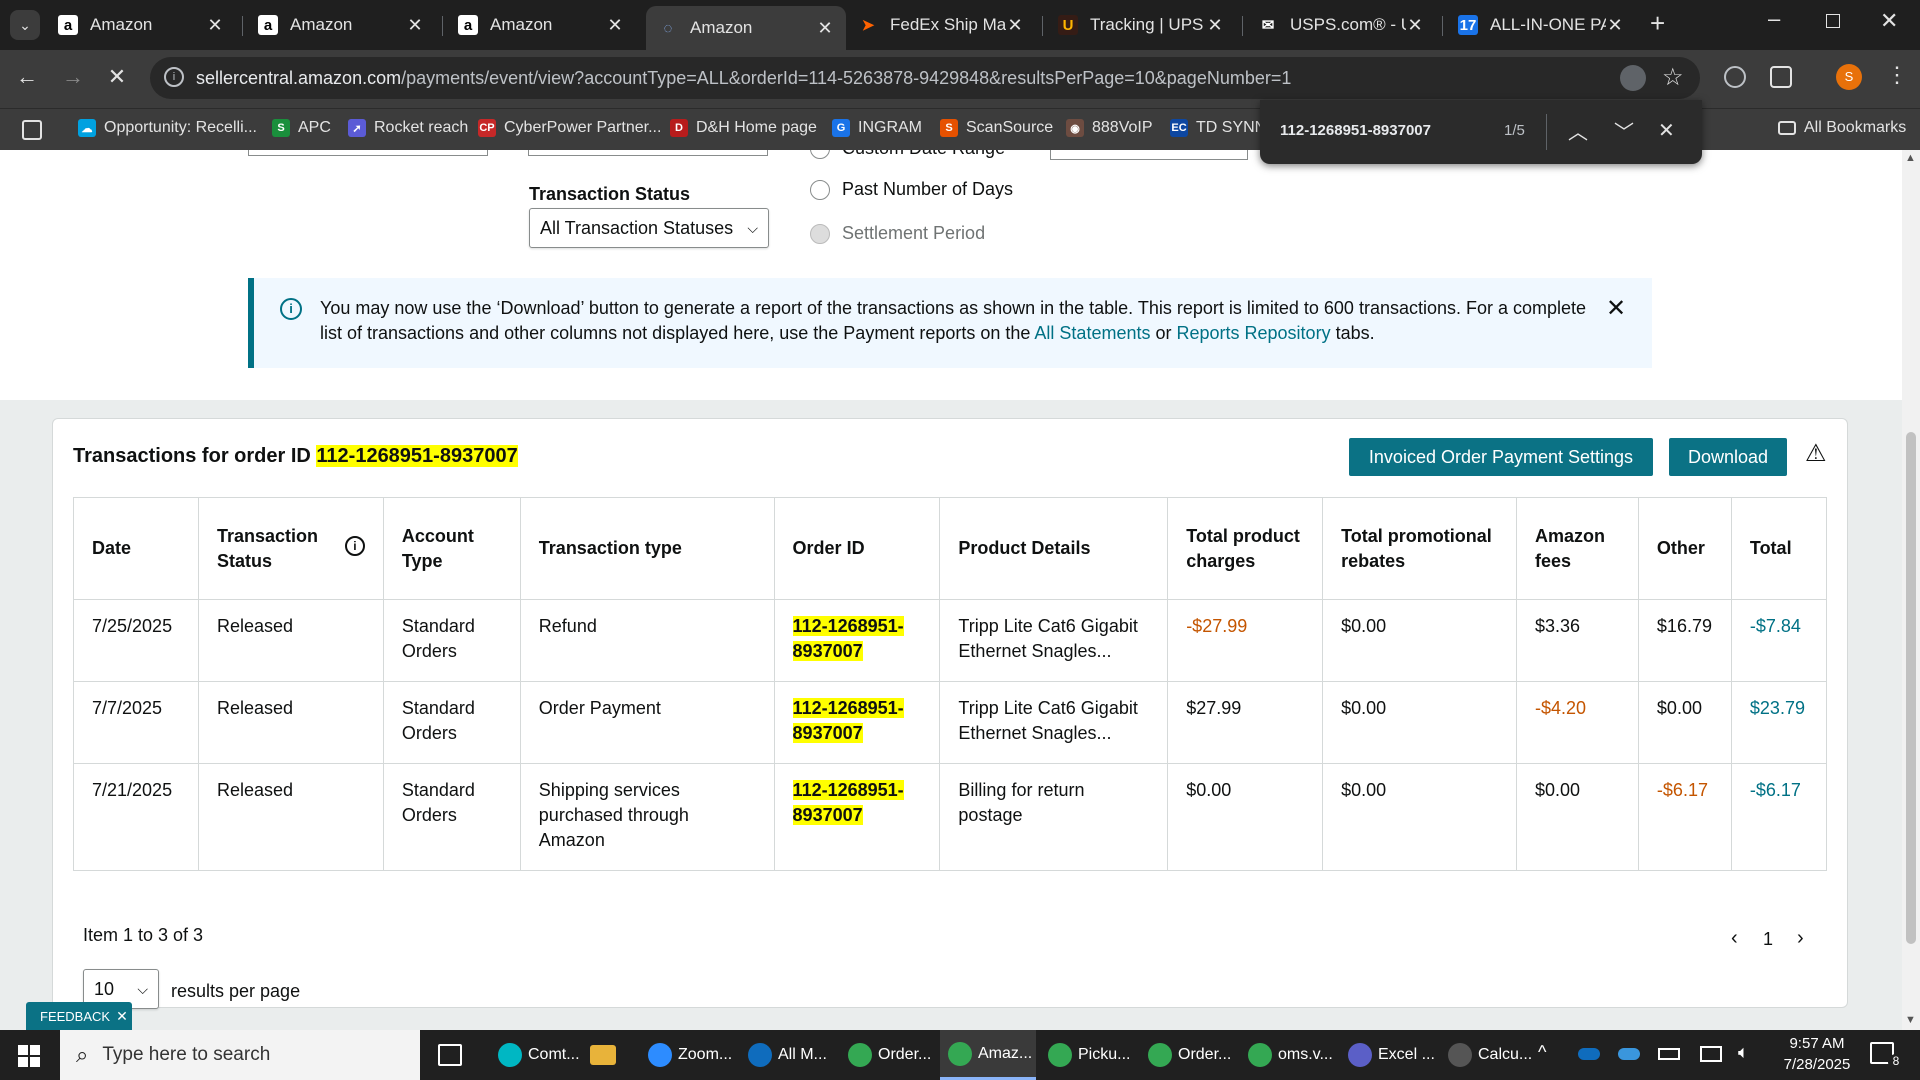  Describe the element at coordinates (1666, 130) in the screenshot. I see `find-close-icon: ✕` at that location.